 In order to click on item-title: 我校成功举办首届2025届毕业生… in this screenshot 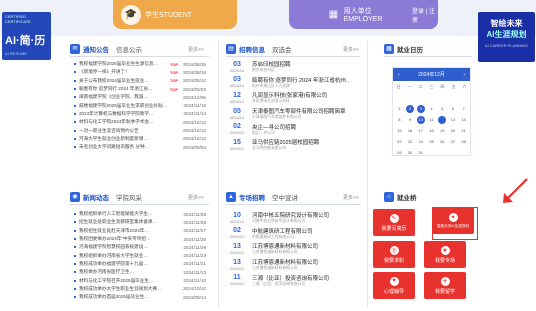, I will do `click(129, 297)`.